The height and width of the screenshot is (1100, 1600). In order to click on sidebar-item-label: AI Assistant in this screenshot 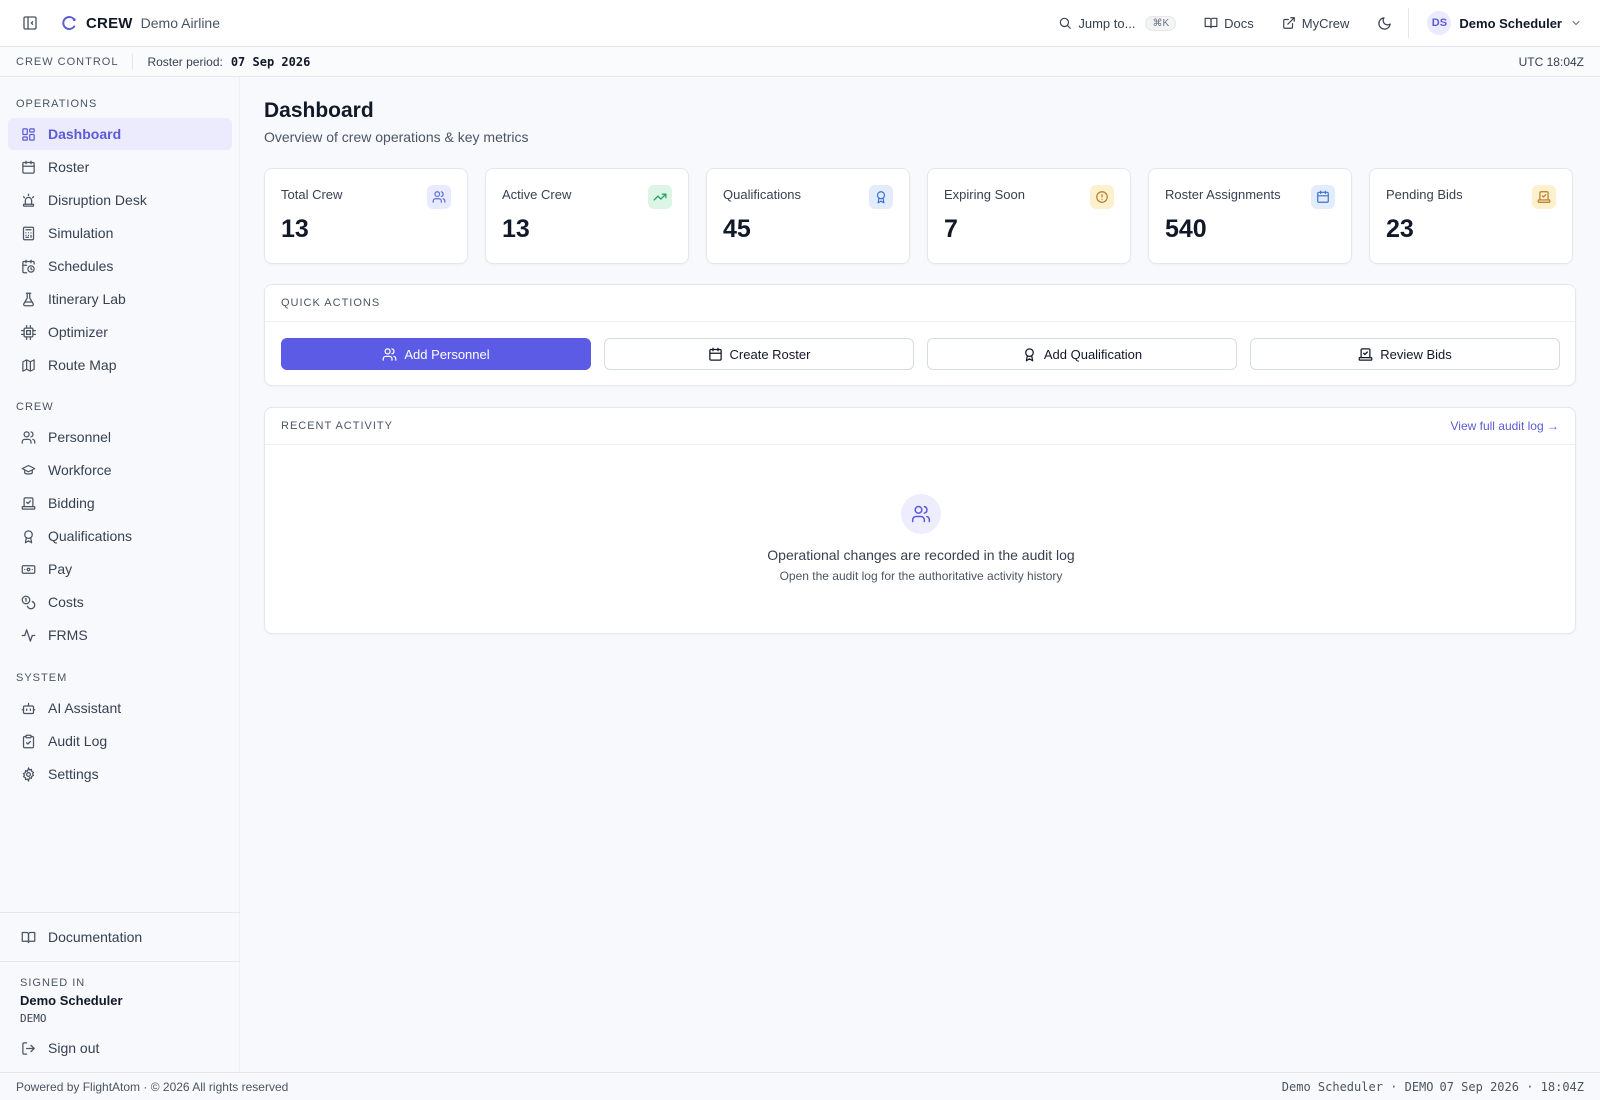, I will do `click(85, 708)`.